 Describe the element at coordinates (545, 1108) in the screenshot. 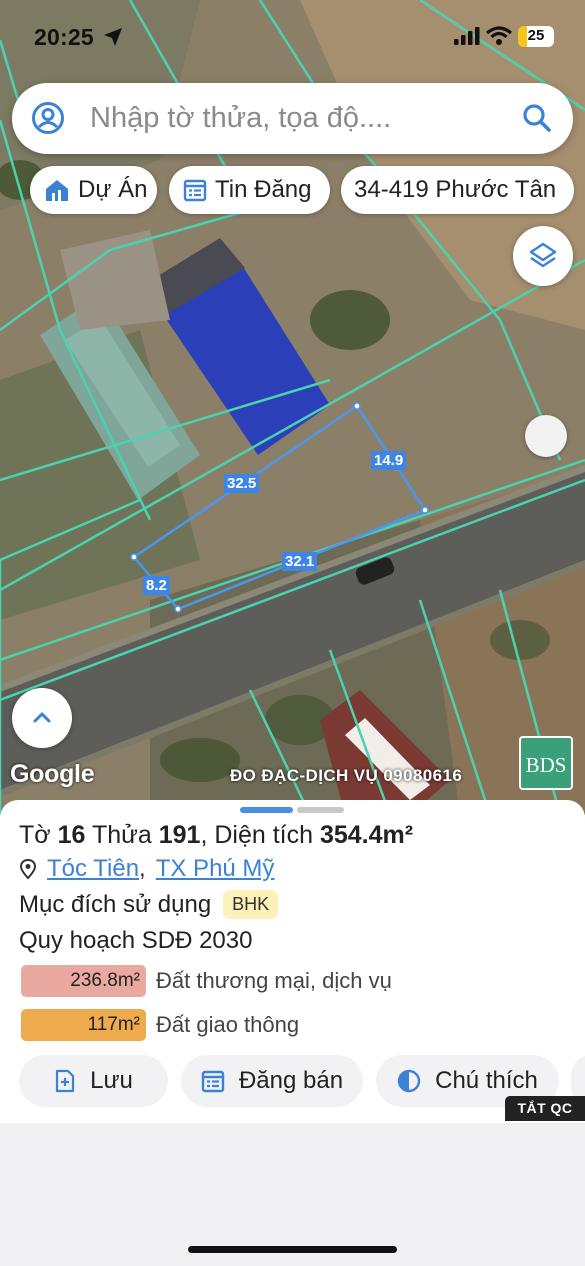

I see `close-ads-button: TẮT QC` at that location.